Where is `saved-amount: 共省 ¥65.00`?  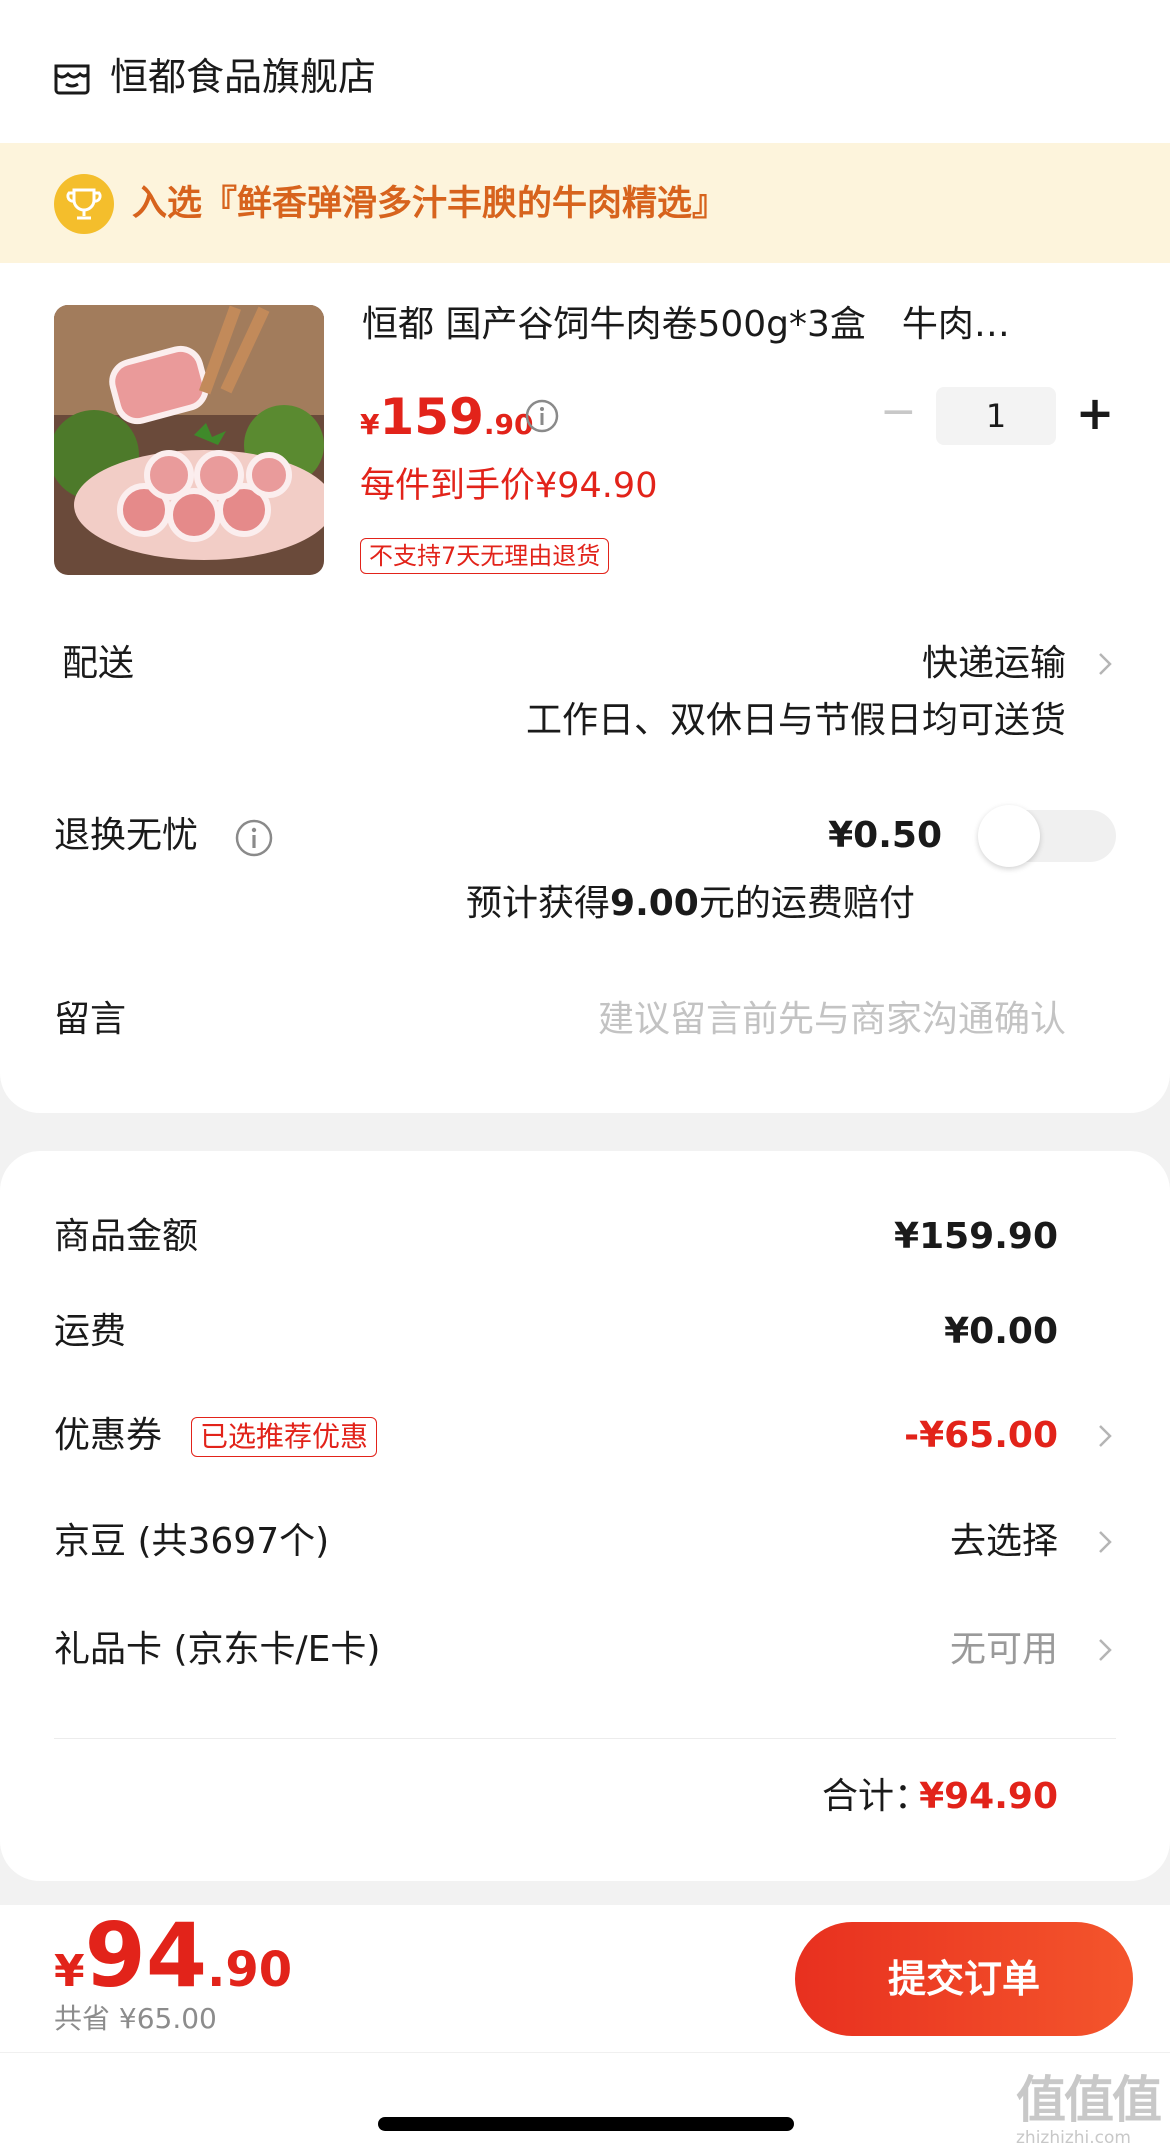
saved-amount: 共省 ¥65.00 is located at coordinates (135, 2018).